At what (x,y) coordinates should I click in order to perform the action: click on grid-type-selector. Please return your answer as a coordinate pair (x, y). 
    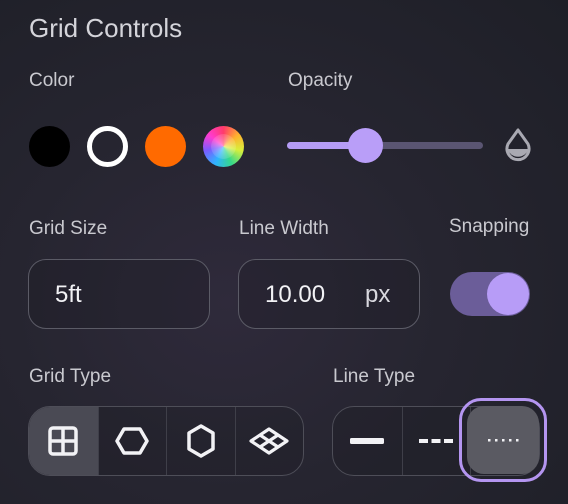
    Looking at the image, I should click on (166, 441).